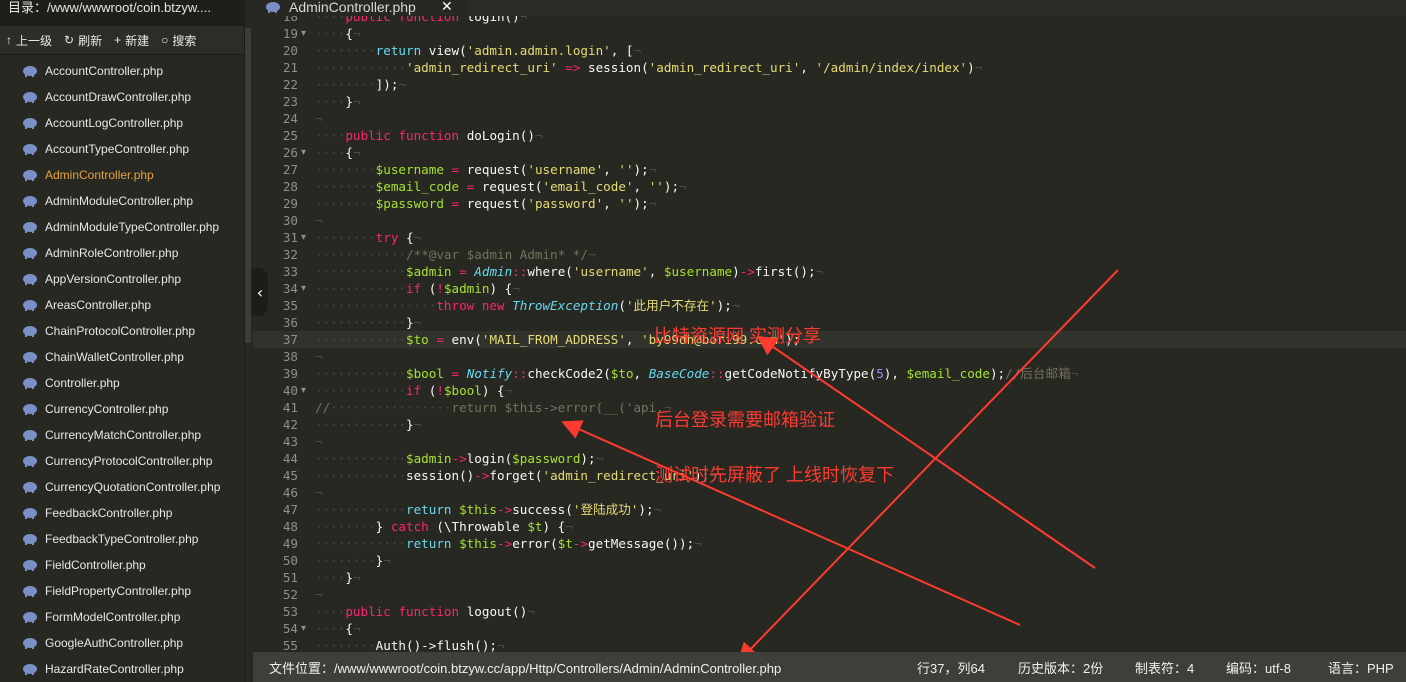 The width and height of the screenshot is (1406, 682). I want to click on file-item: AdminModuleController.php, so click(122, 201).